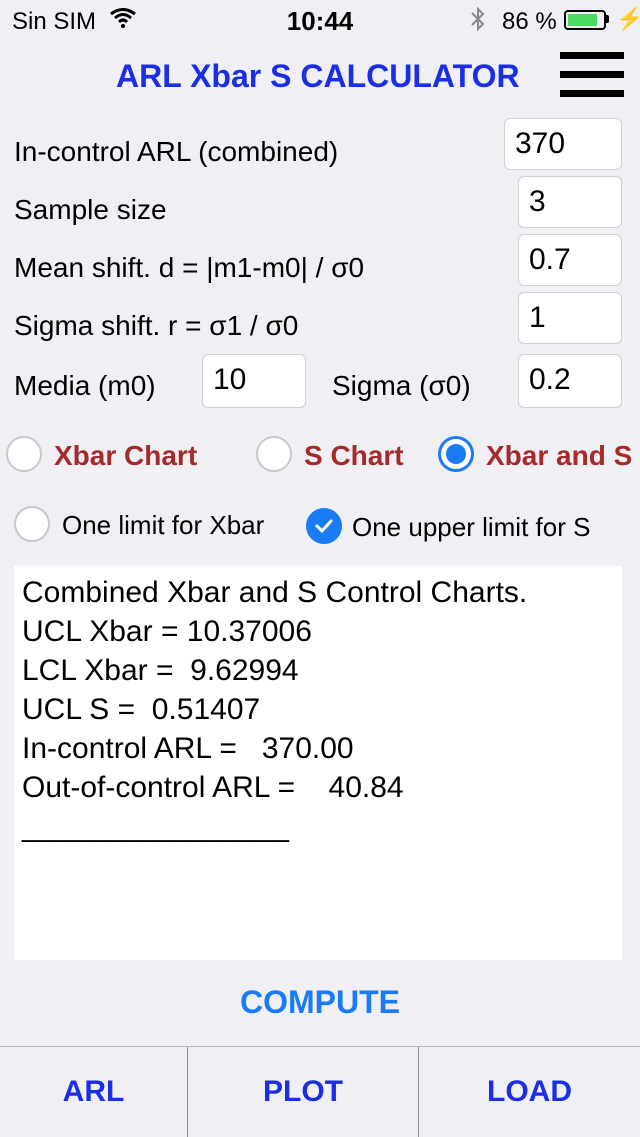 Image resolution: width=640 pixels, height=1137 pixels. Describe the element at coordinates (529, 21) in the screenshot. I see `battery-percent: 86 %` at that location.